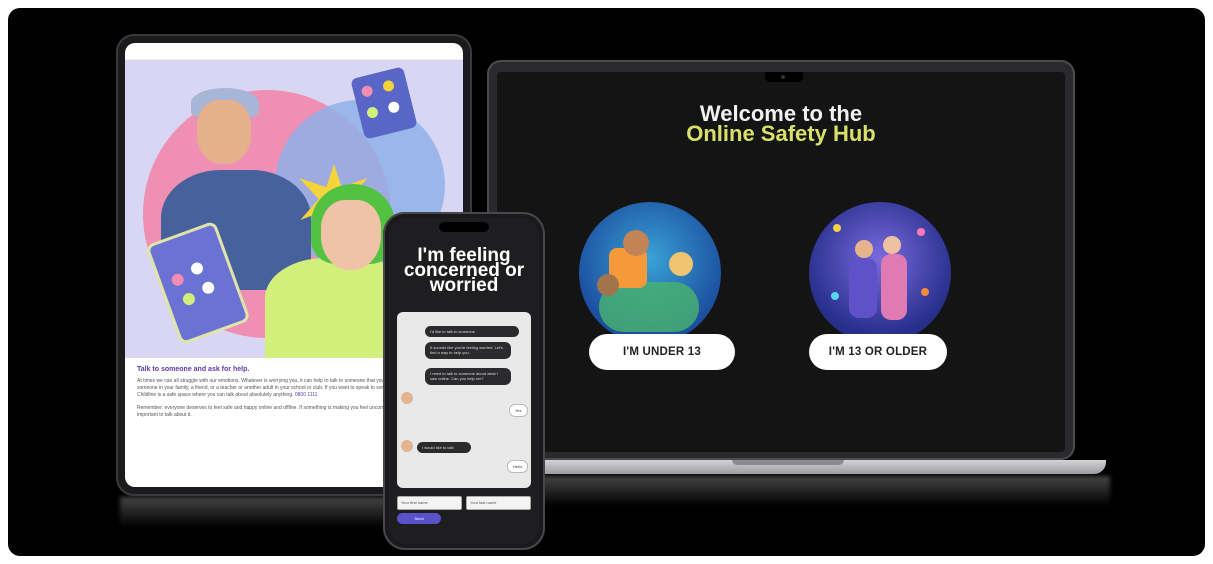  What do you see at coordinates (788, 462) in the screenshot?
I see `trackpad-notch` at bounding box center [788, 462].